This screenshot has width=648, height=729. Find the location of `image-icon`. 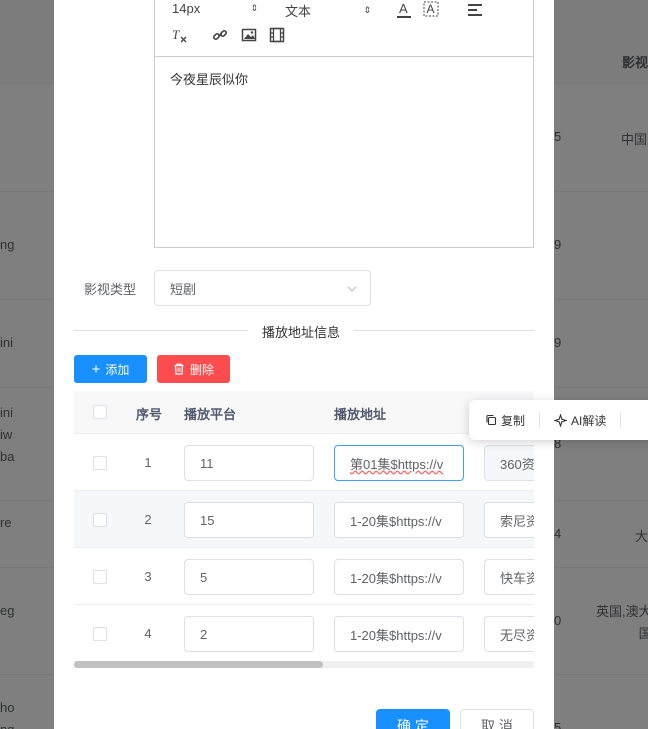

image-icon is located at coordinates (249, 35).